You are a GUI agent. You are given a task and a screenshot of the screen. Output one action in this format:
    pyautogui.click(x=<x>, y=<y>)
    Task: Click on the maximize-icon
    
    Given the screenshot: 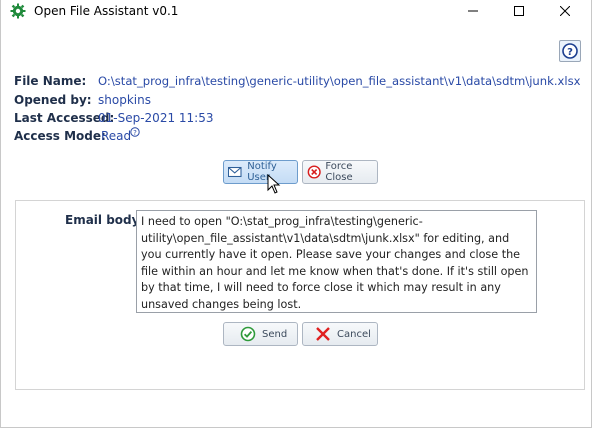 What is the action you would take?
    pyautogui.click(x=519, y=11)
    